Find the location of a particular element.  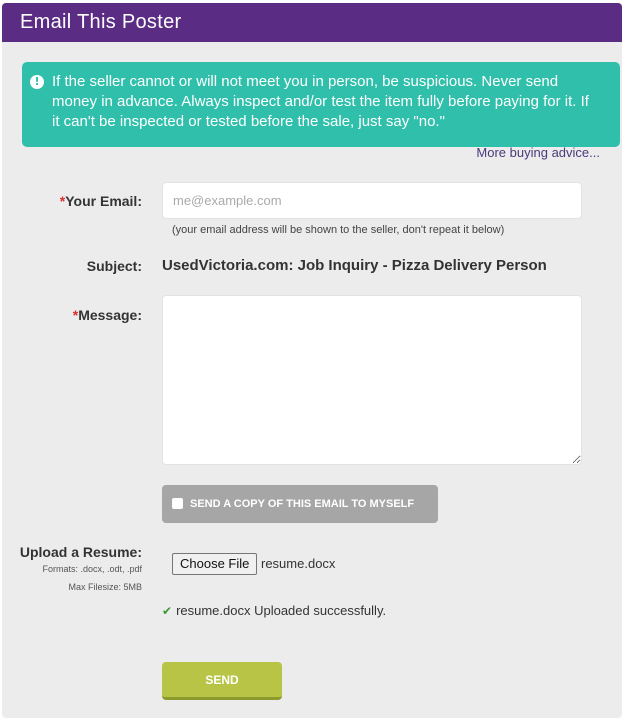

copy-checkbox is located at coordinates (177, 503).